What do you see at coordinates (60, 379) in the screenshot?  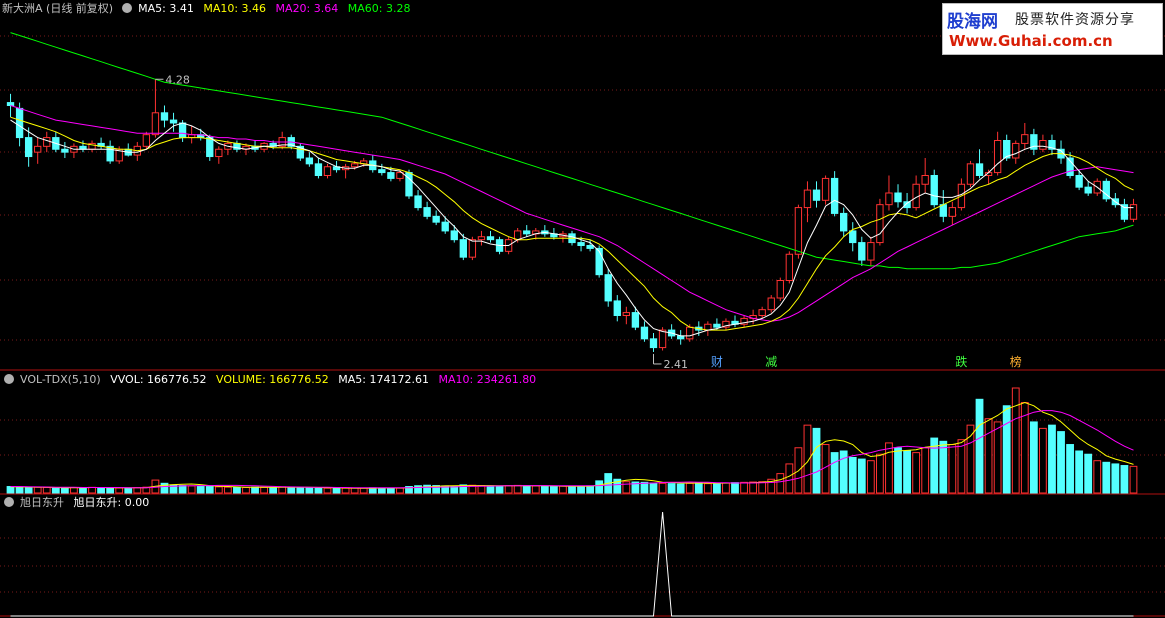 I see `volume-indicator-name: VOL-TDX(5,10)` at bounding box center [60, 379].